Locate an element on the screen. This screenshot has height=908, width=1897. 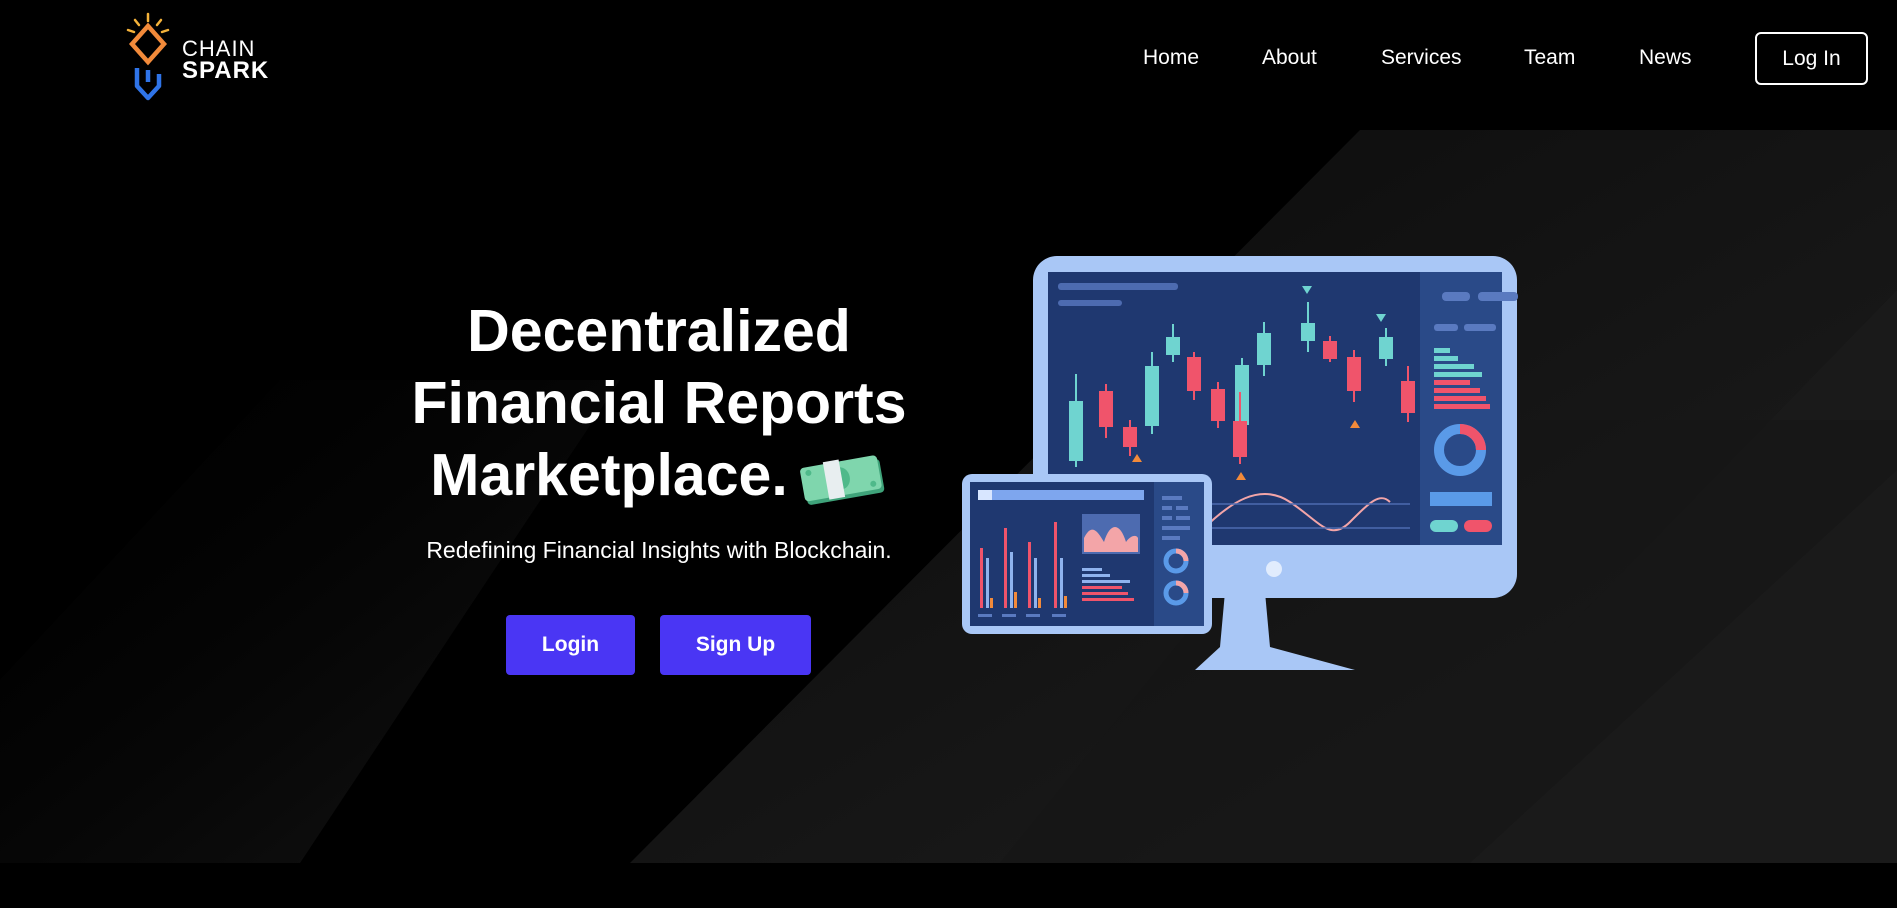
money-bill-icon is located at coordinates (841, 480).